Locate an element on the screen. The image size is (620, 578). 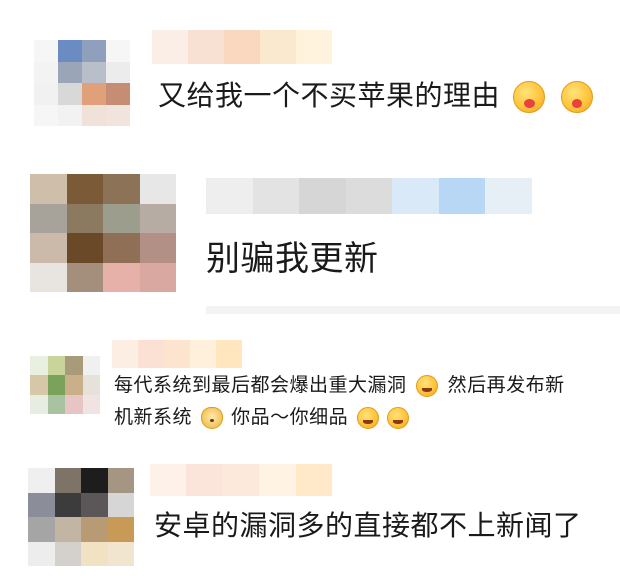
comment-text-part: 然后再发布新 is located at coordinates (506, 385).